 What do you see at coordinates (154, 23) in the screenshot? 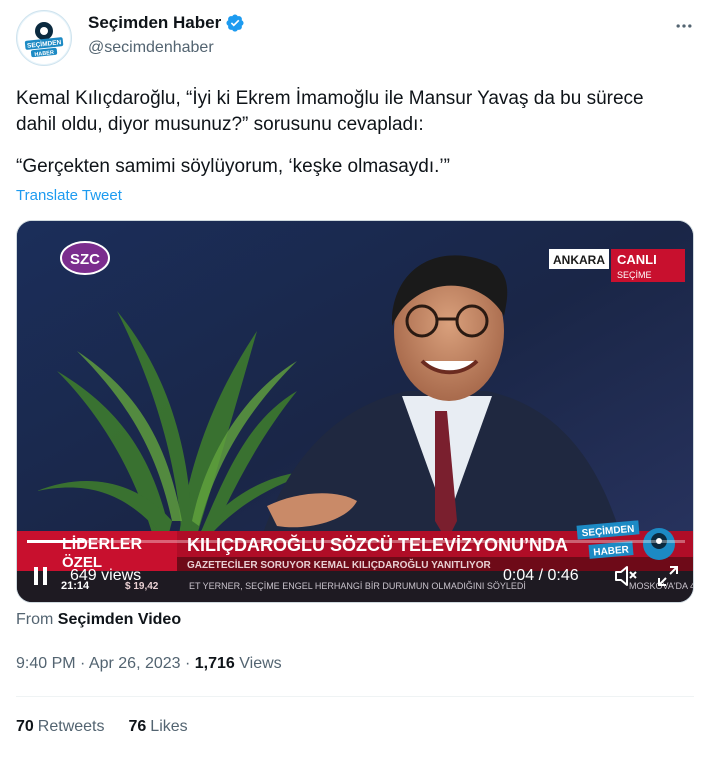
I see `author-display-name: Seçimden Haber` at bounding box center [154, 23].